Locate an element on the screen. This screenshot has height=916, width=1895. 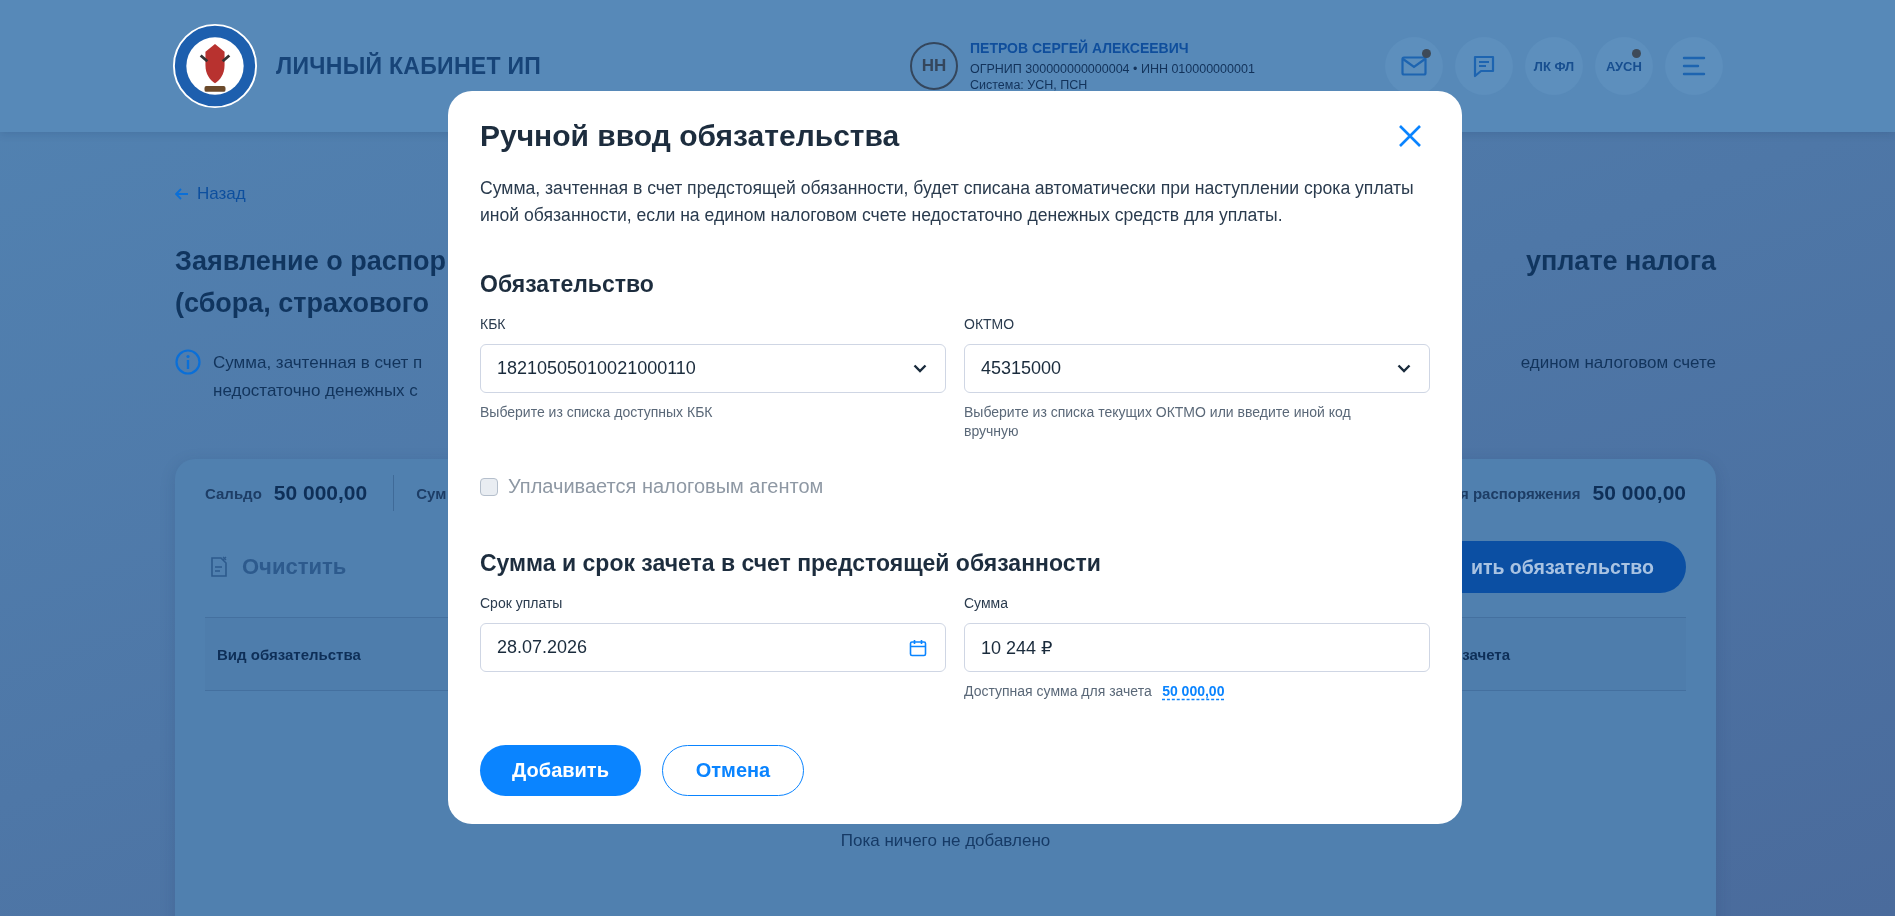
field-hint: Выберите из списка доступных КБК is located at coordinates (596, 412).